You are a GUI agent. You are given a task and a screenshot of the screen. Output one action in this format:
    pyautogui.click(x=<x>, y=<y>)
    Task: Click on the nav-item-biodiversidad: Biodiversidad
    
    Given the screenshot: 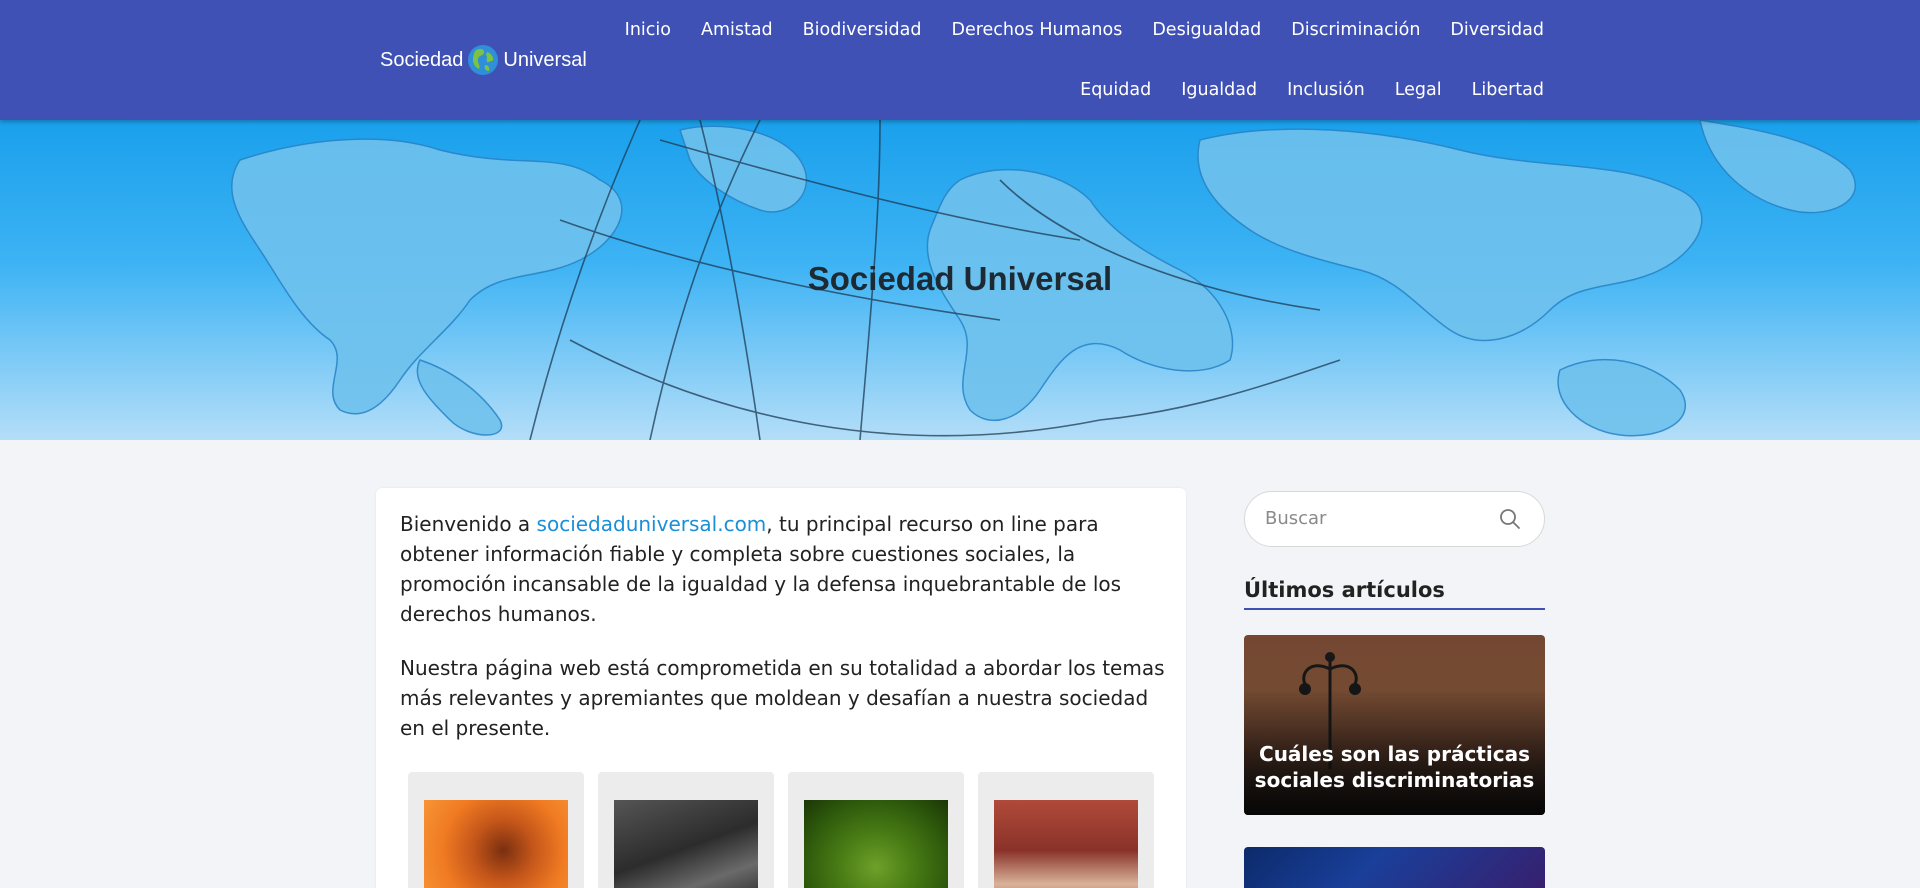 What is the action you would take?
    pyautogui.click(x=862, y=30)
    